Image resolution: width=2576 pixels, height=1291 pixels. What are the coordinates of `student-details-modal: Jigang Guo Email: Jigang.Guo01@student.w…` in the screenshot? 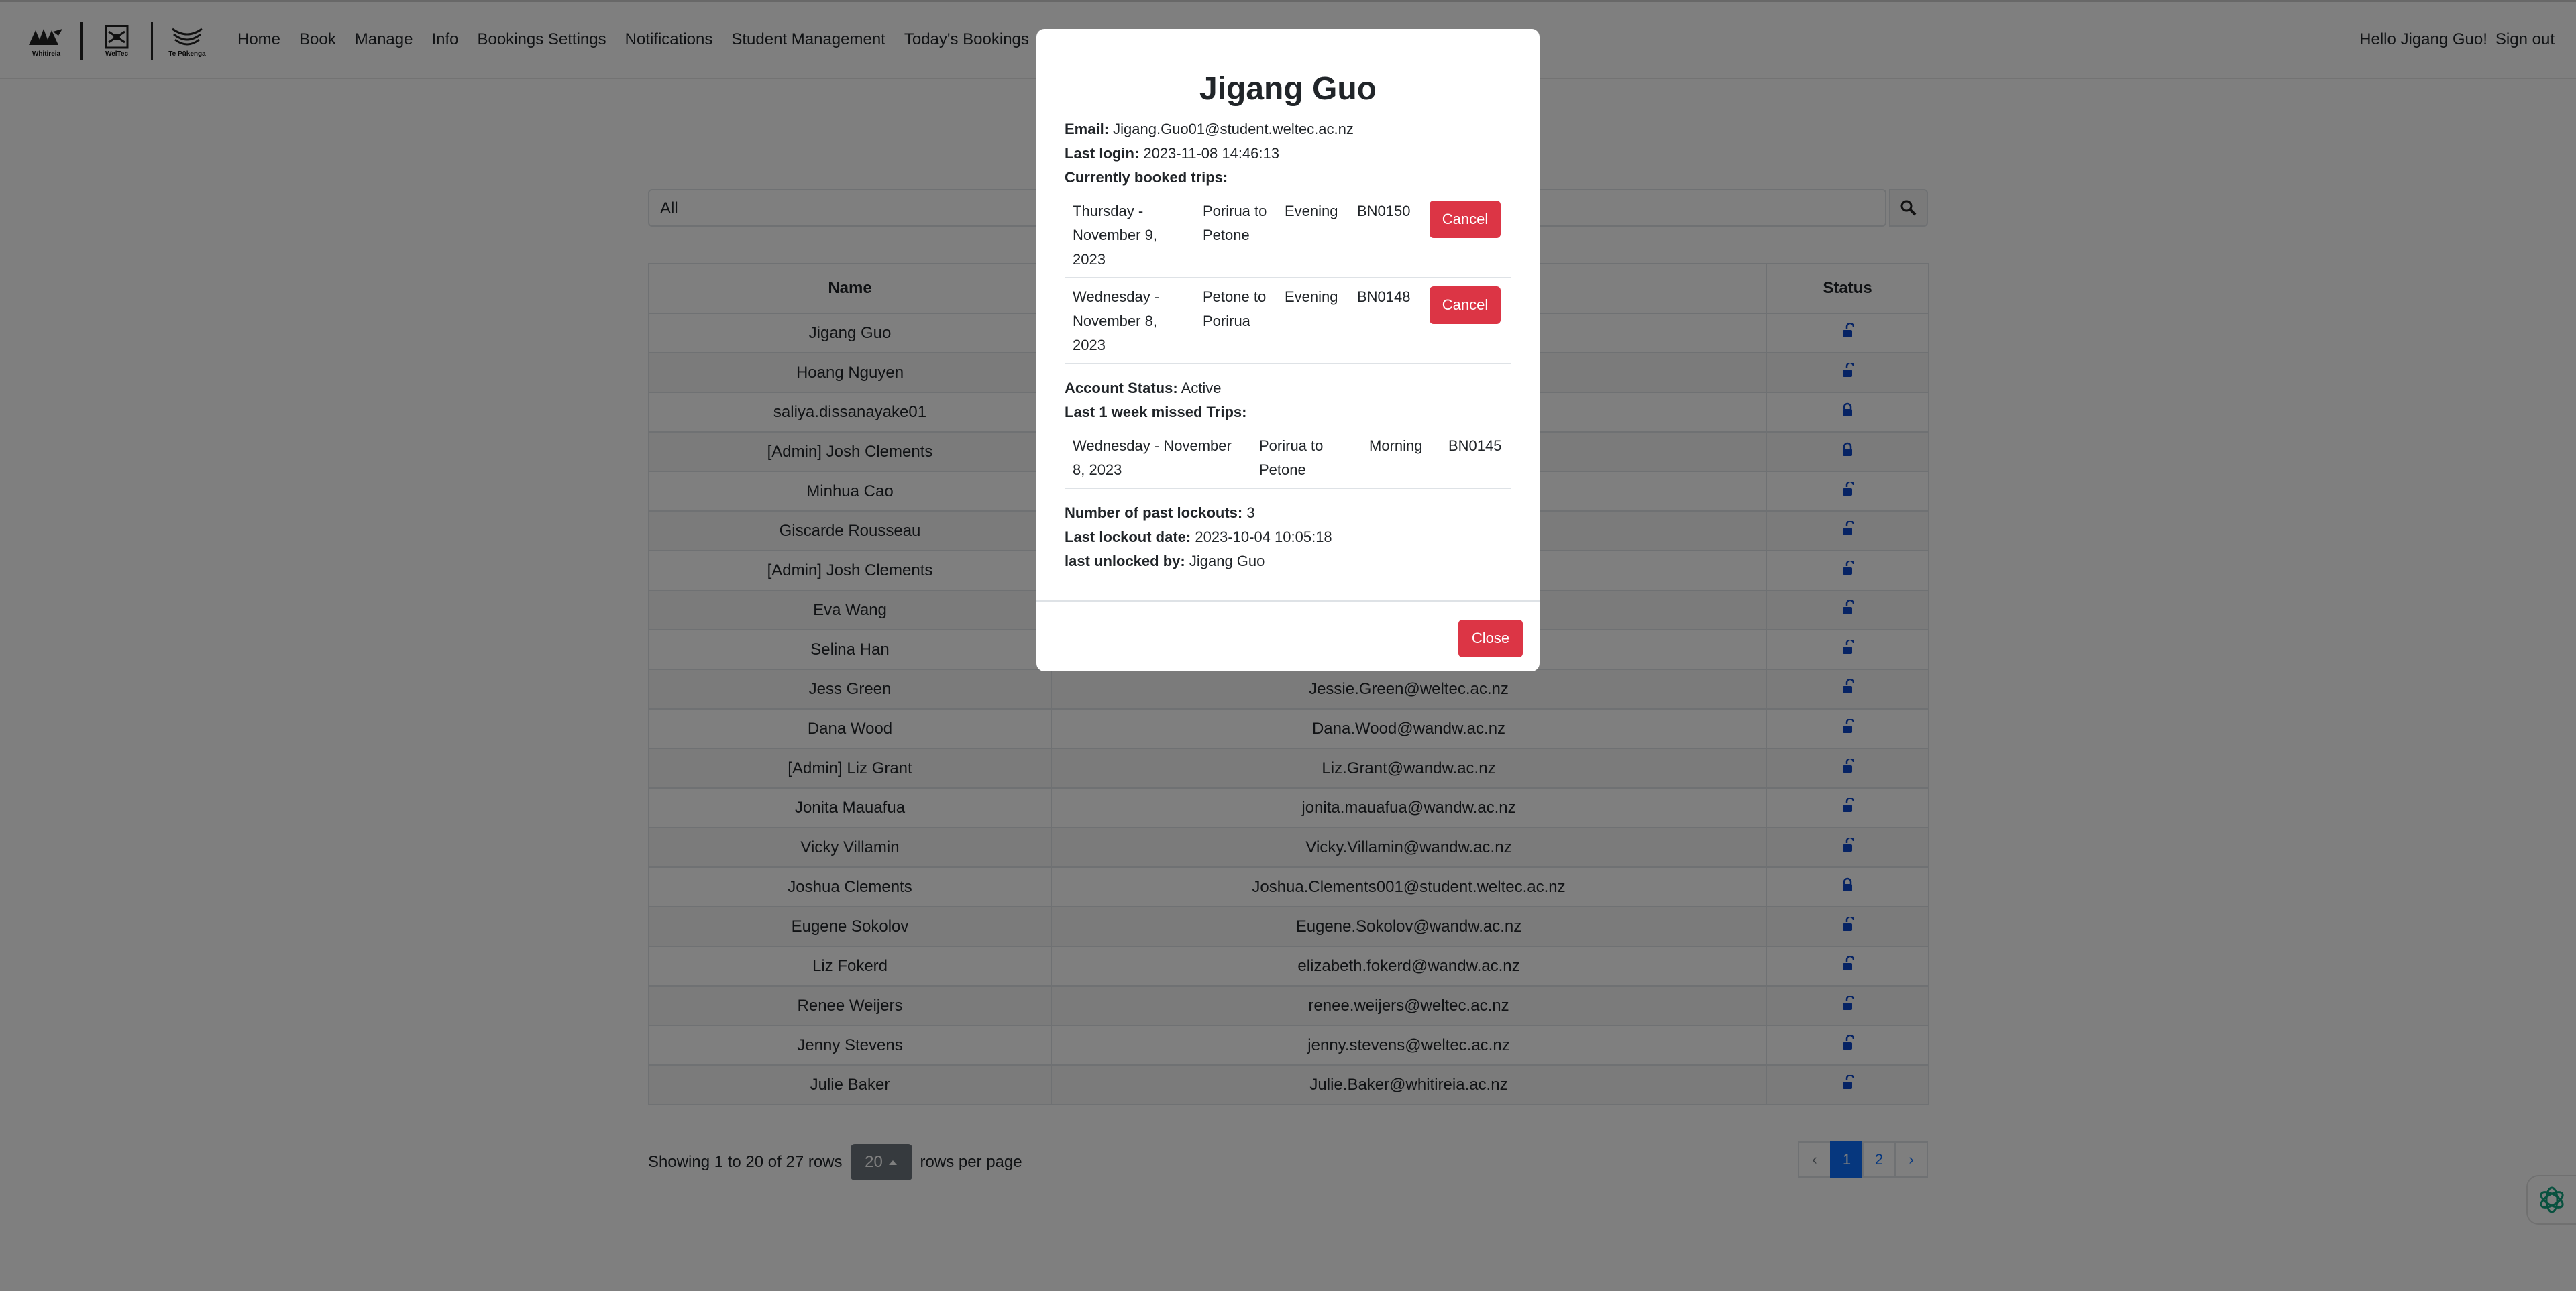 It's located at (1288, 350).